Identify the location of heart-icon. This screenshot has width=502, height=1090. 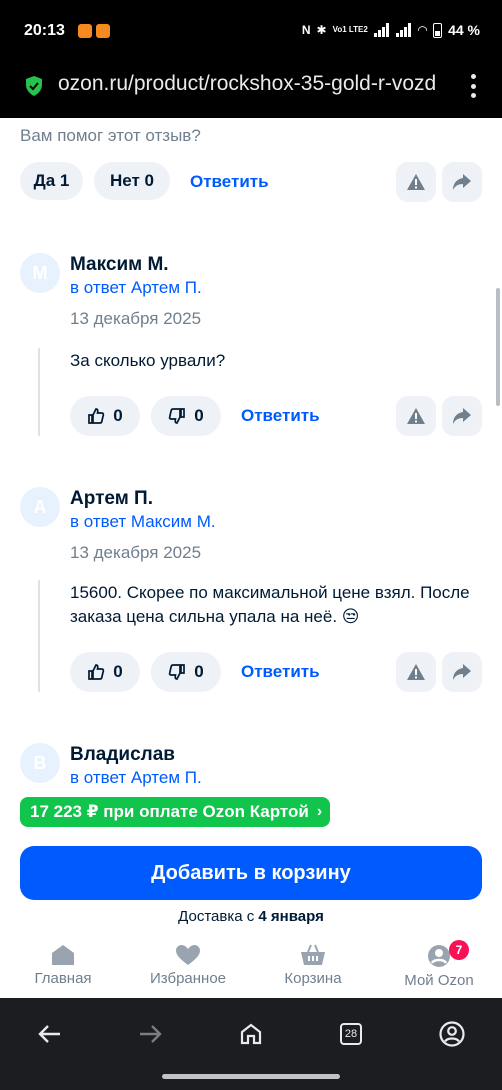
(188, 955).